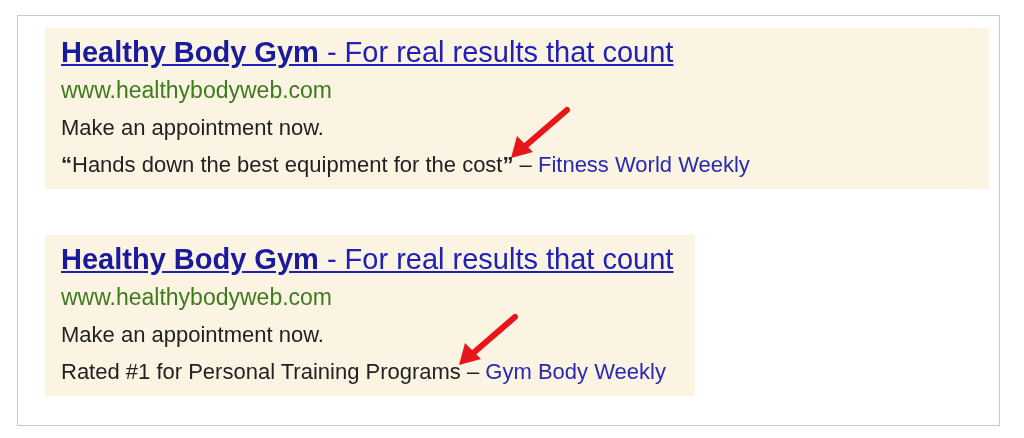 This screenshot has width=1024, height=438. What do you see at coordinates (643, 164) in the screenshot?
I see `review-source-link: Fitness World Weekly` at bounding box center [643, 164].